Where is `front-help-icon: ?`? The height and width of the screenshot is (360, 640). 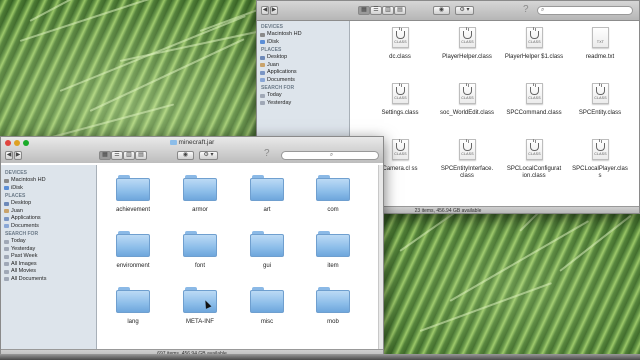 front-help-icon: ? is located at coordinates (267, 154).